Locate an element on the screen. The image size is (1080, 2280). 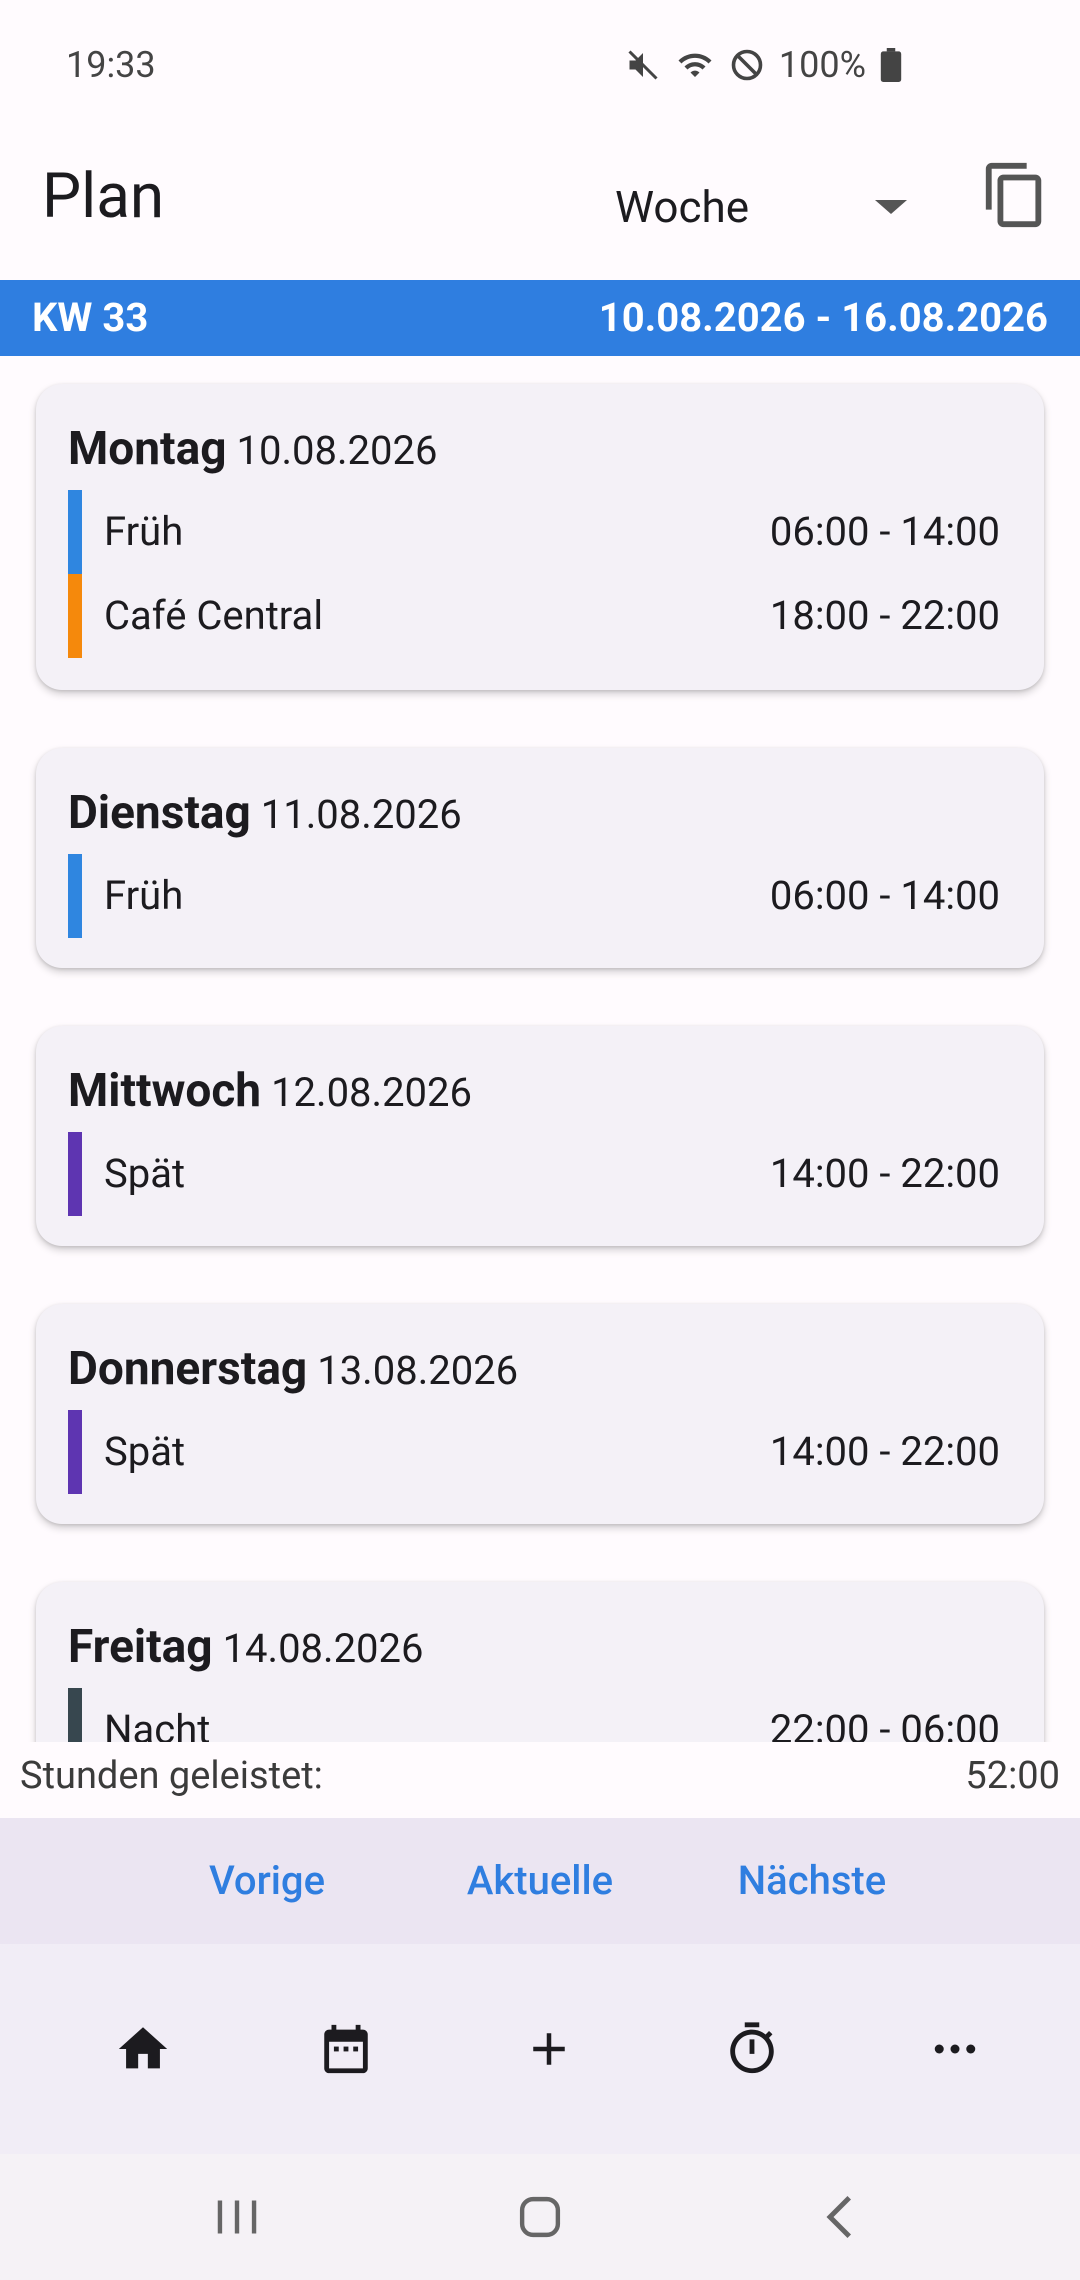
day-header: Dienstag 11.08.2026 is located at coordinates (265, 813).